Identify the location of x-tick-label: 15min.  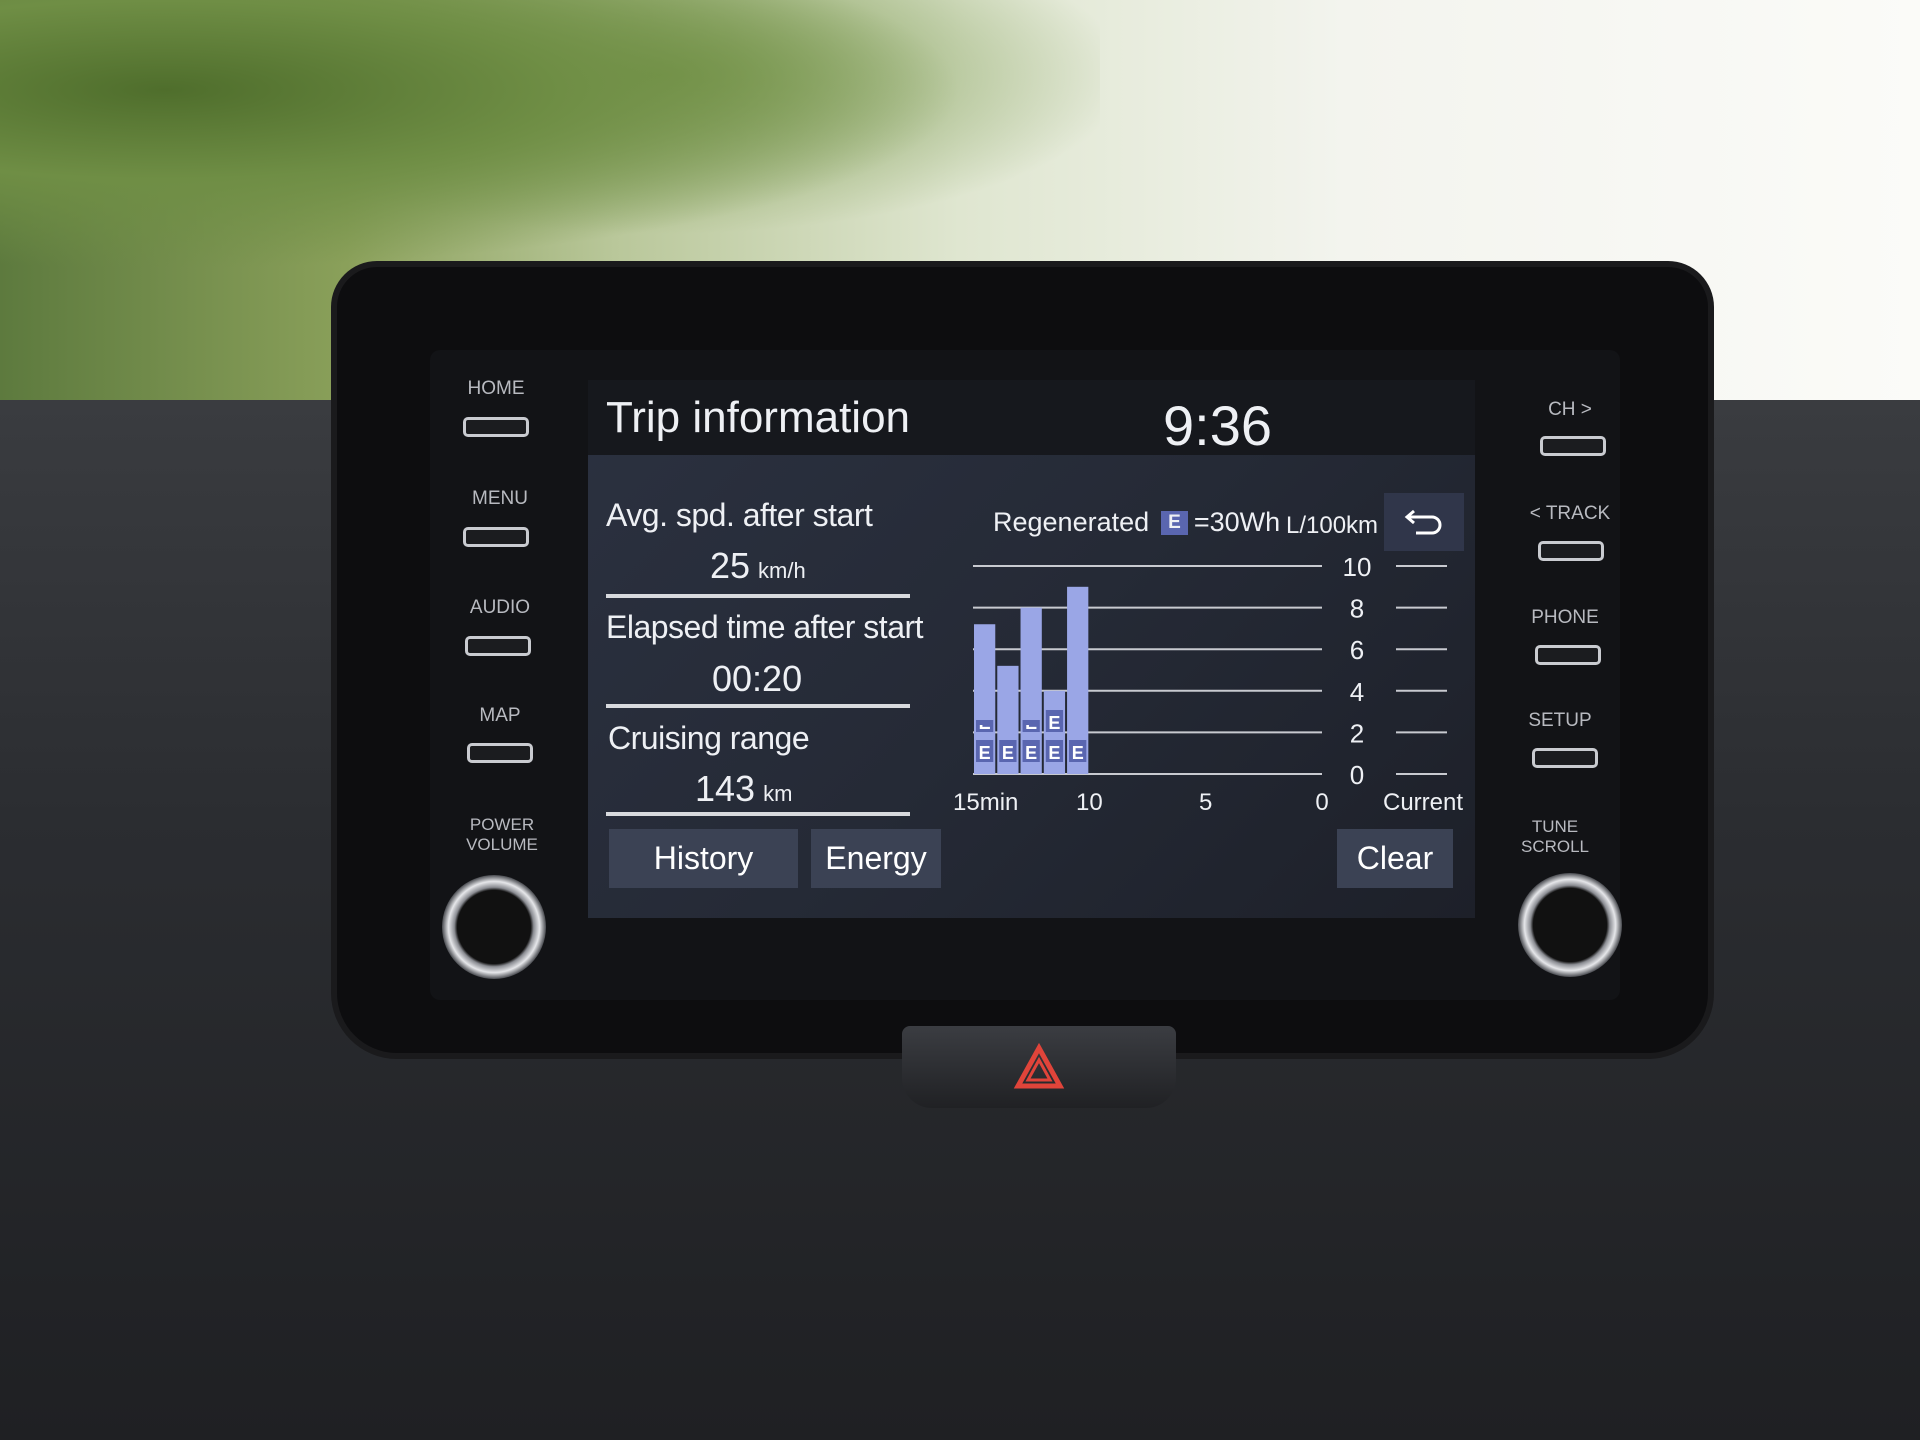
(985, 802).